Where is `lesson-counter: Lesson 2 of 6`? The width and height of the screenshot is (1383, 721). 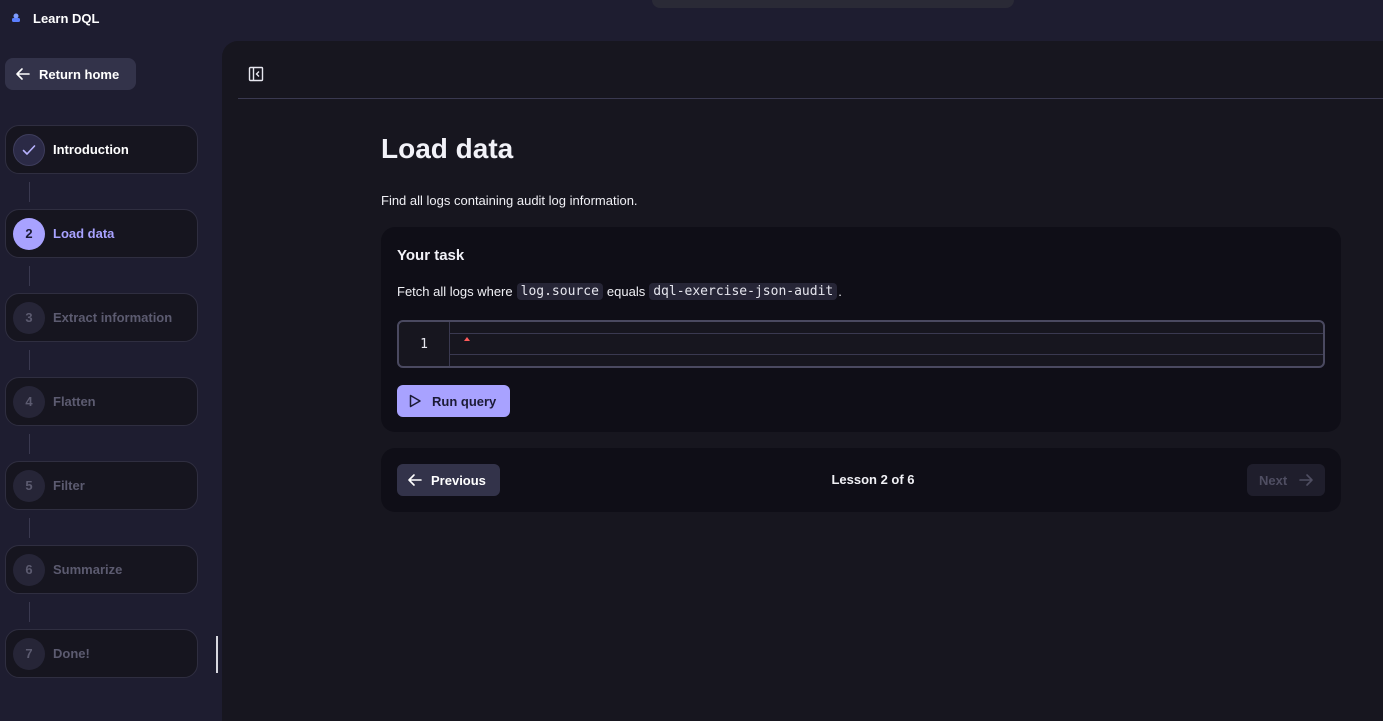 lesson-counter: Lesson 2 of 6 is located at coordinates (873, 479).